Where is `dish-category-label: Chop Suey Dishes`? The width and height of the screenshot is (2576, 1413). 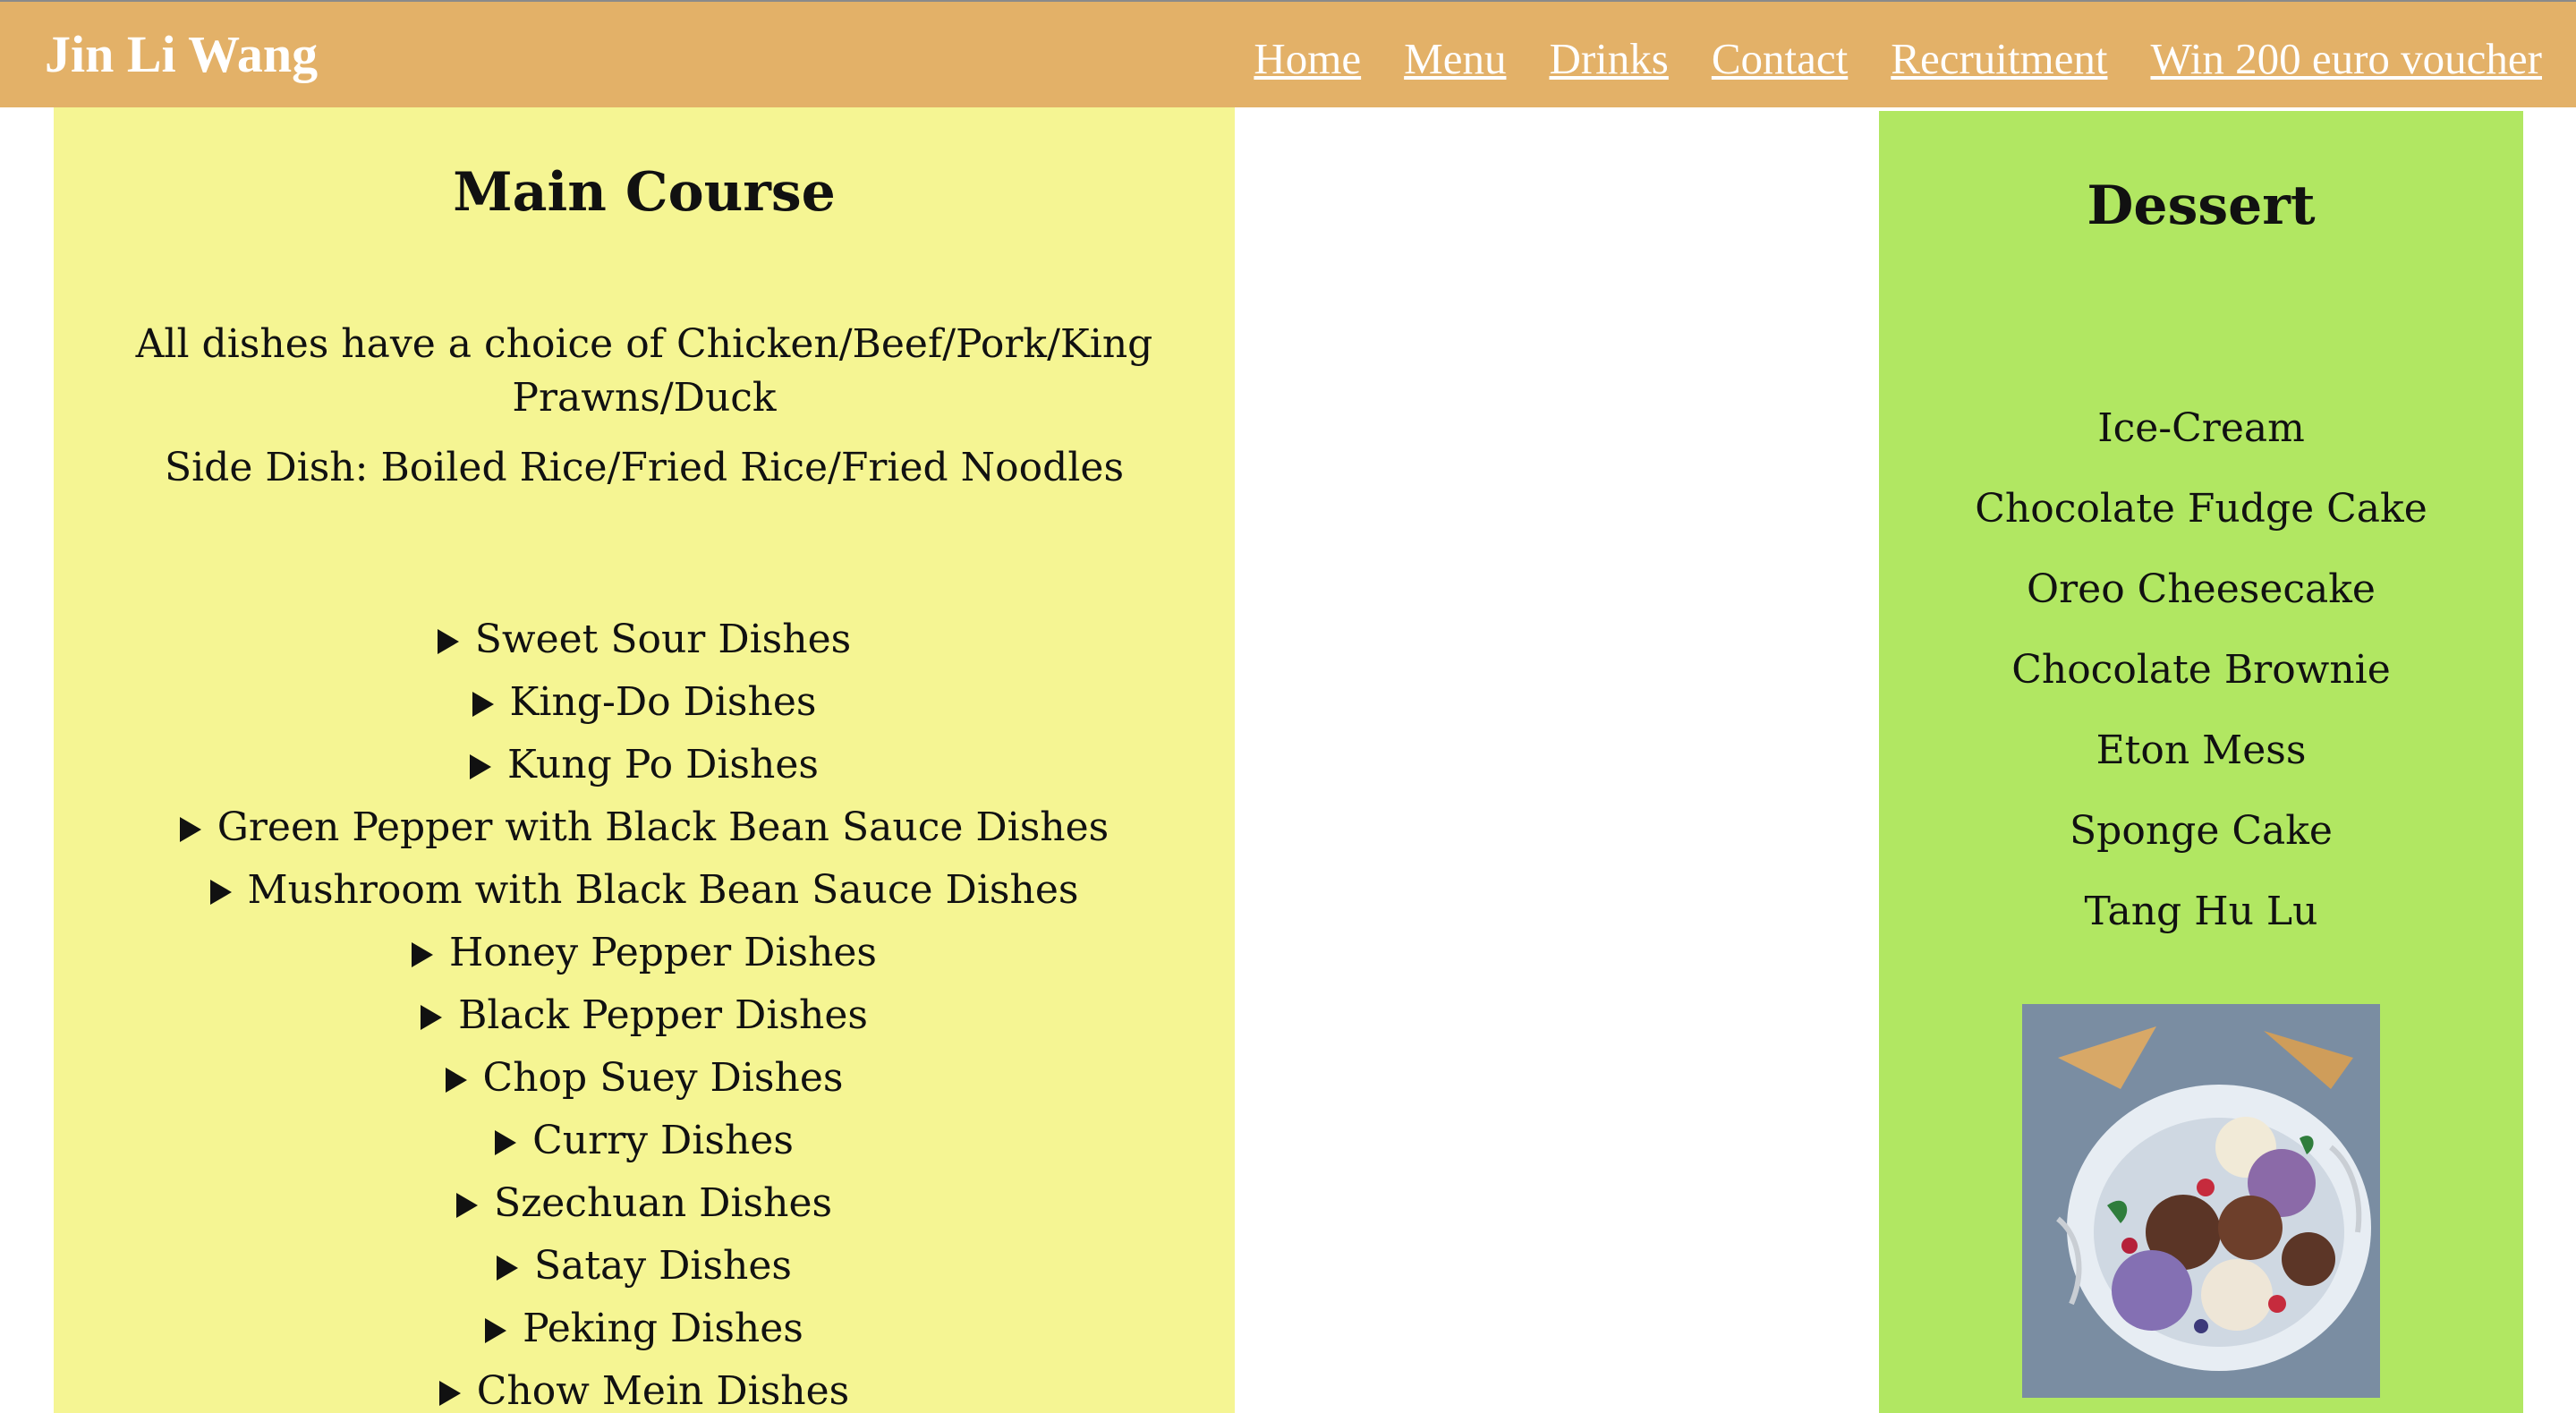 dish-category-label: Chop Suey Dishes is located at coordinates (663, 1078).